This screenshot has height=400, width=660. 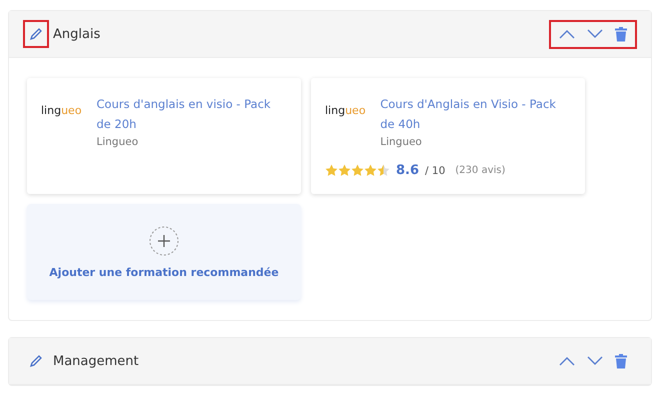 I want to click on add-course-button: Ajouter une formation recommandée, so click(x=164, y=252).